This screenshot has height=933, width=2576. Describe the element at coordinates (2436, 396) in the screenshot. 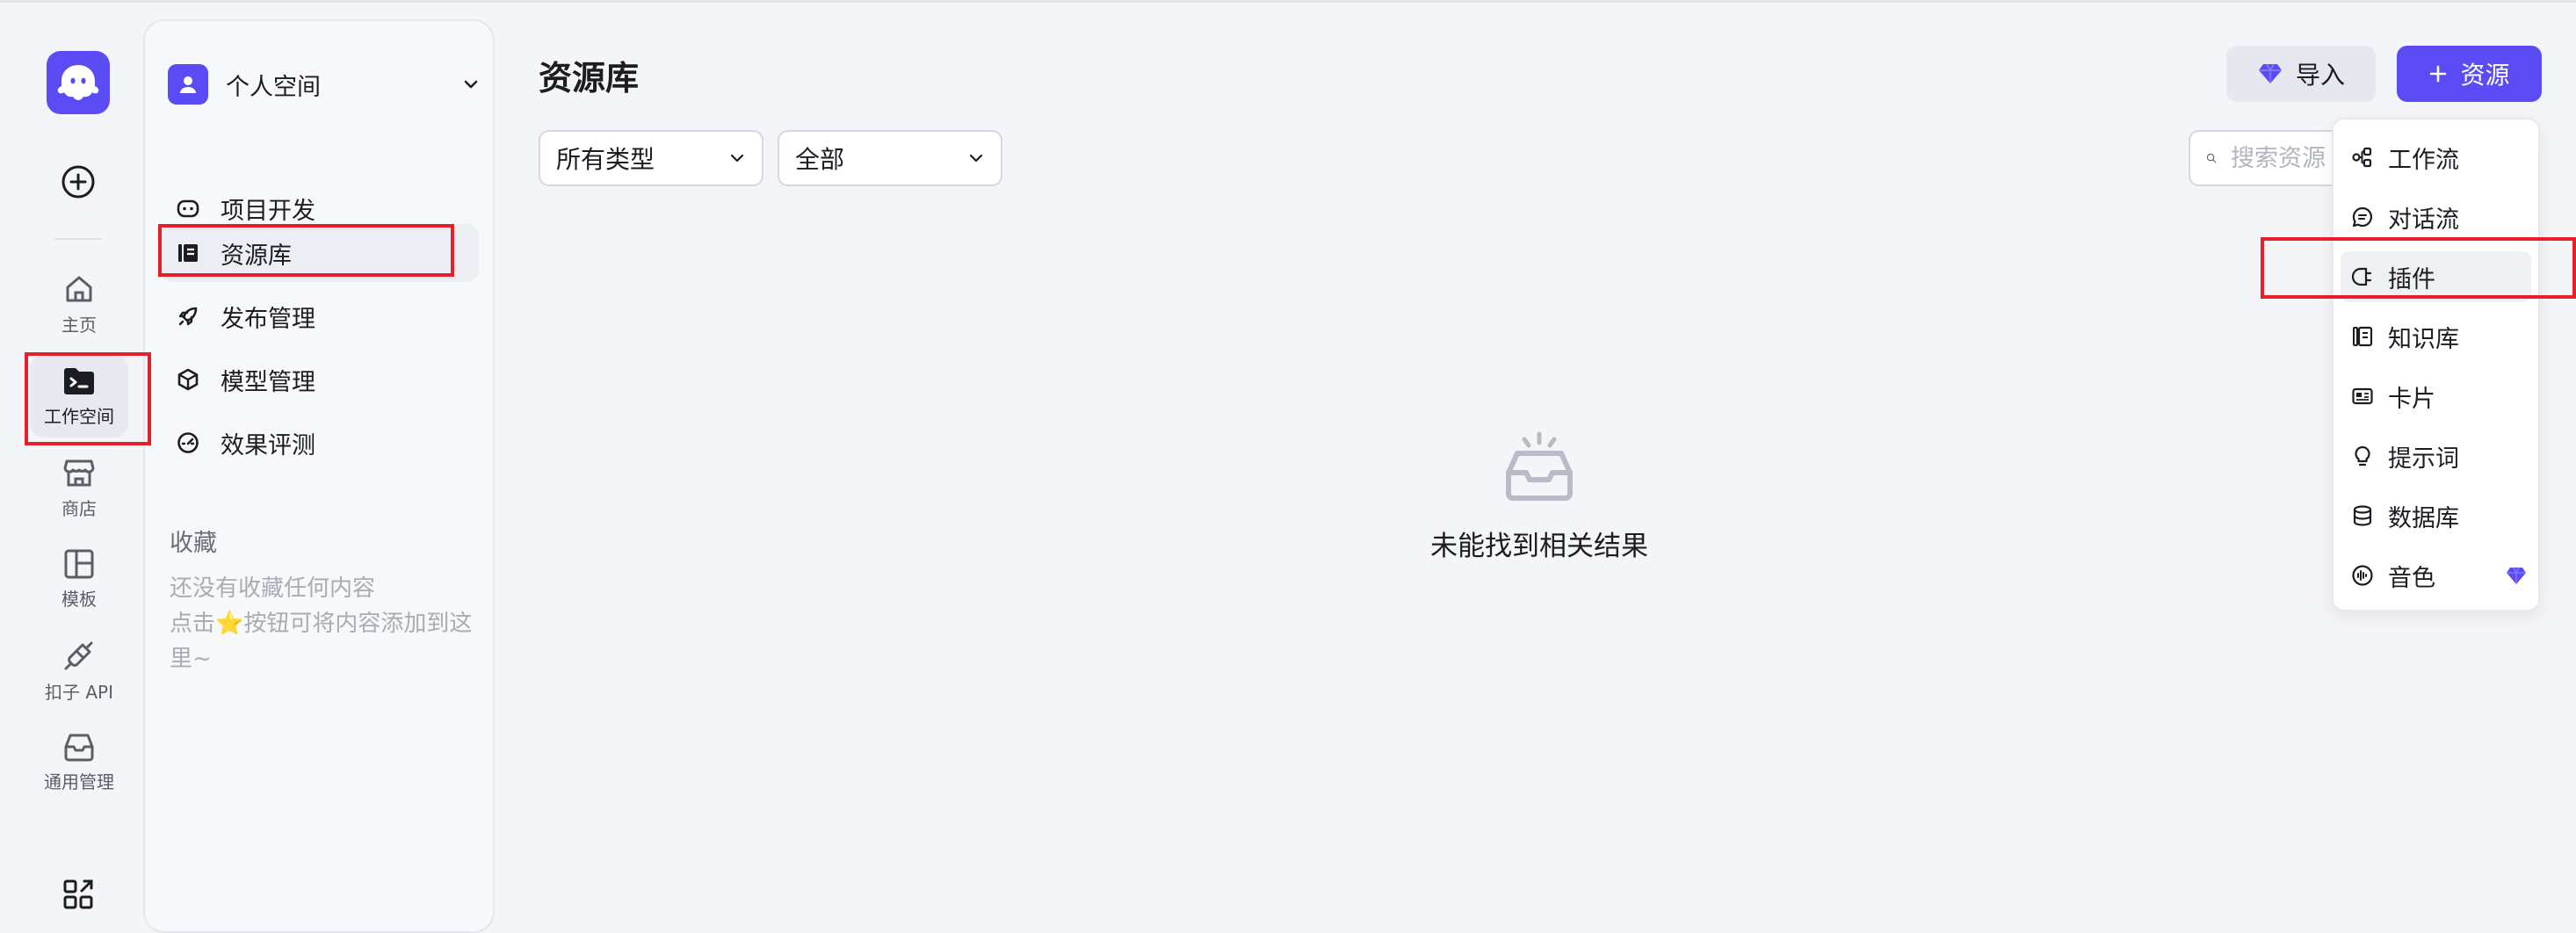

I see `menu-item-card: 卡片` at that location.